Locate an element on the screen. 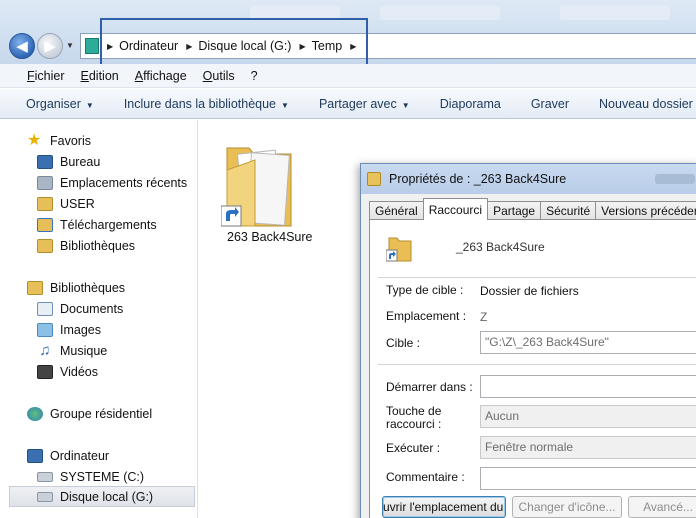 This screenshot has height=518, width=696. target-field: "G:\Z\_263 Back4Sure" is located at coordinates (588, 342).